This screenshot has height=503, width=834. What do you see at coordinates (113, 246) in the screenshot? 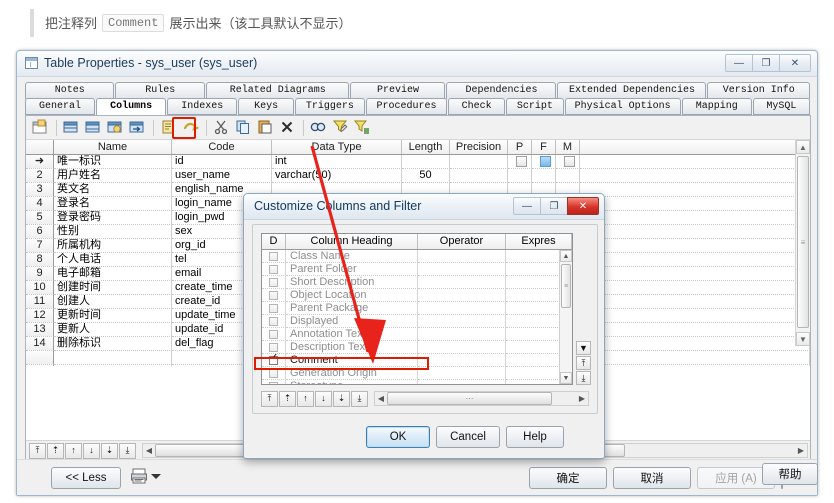
I see `cell-name: 所属机构` at bounding box center [113, 246].